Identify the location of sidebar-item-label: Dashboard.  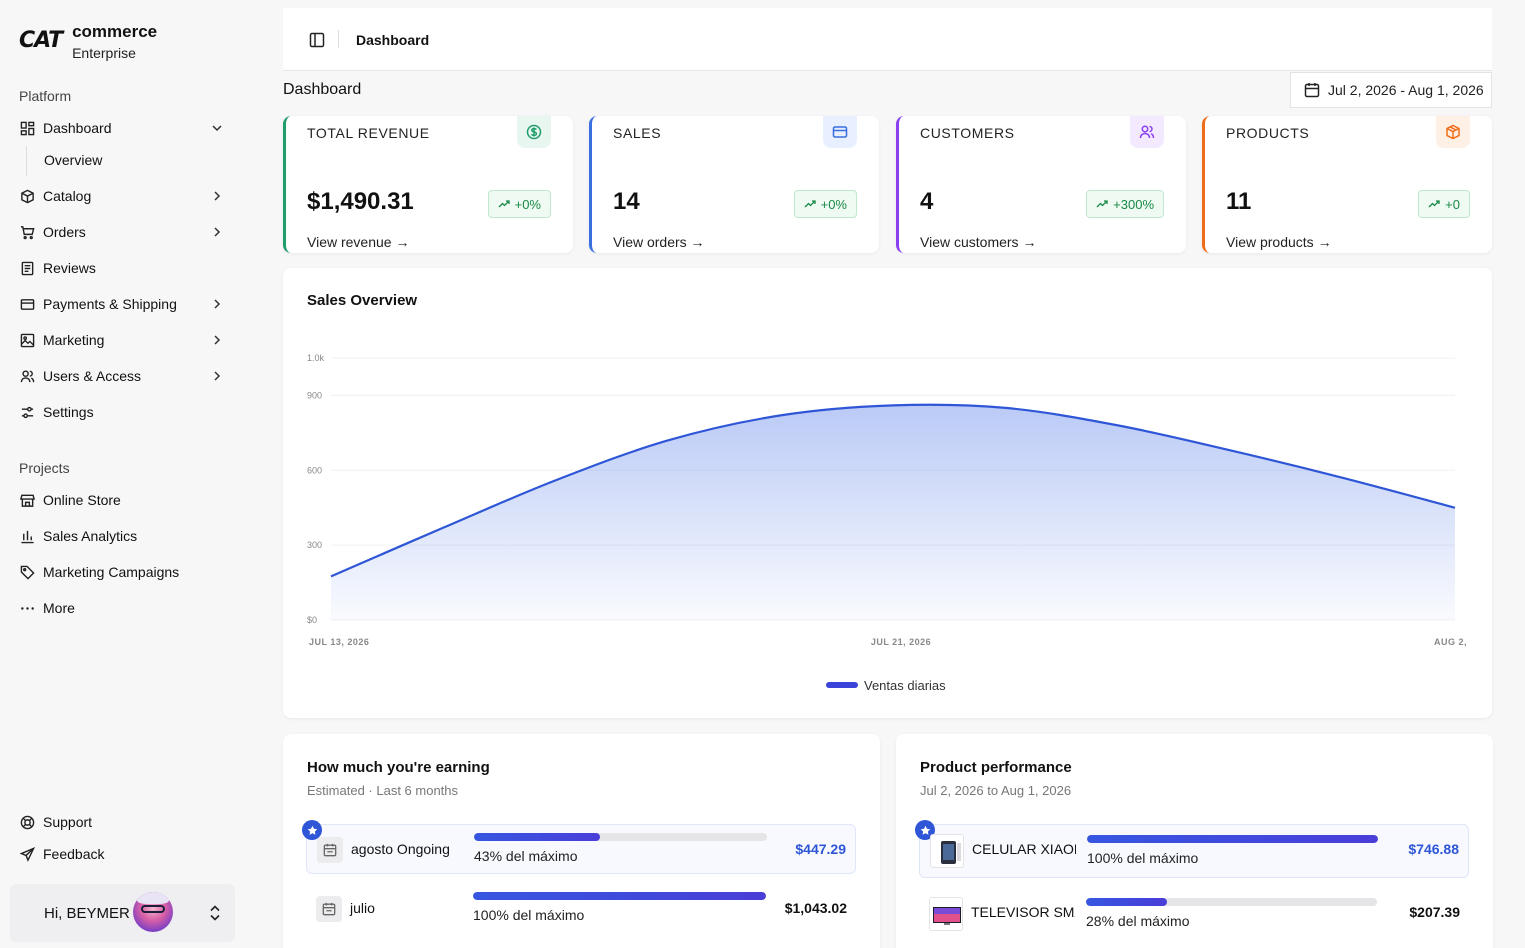
(77, 128).